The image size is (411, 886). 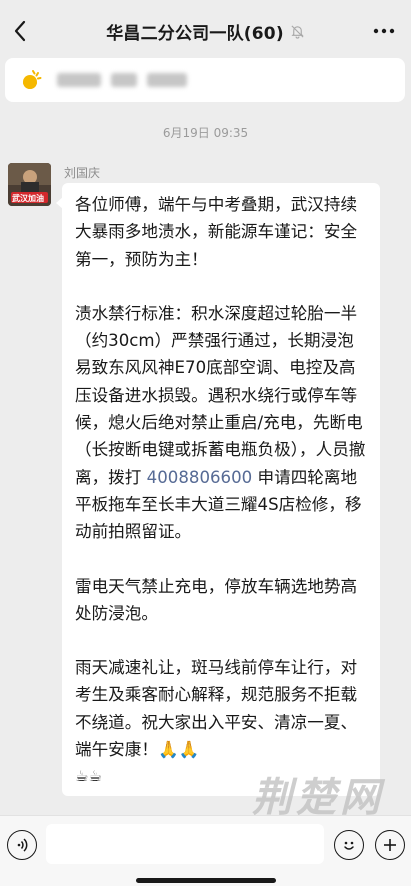 What do you see at coordinates (29, 184) in the screenshot?
I see `sender-avatar: 武汉加油` at bounding box center [29, 184].